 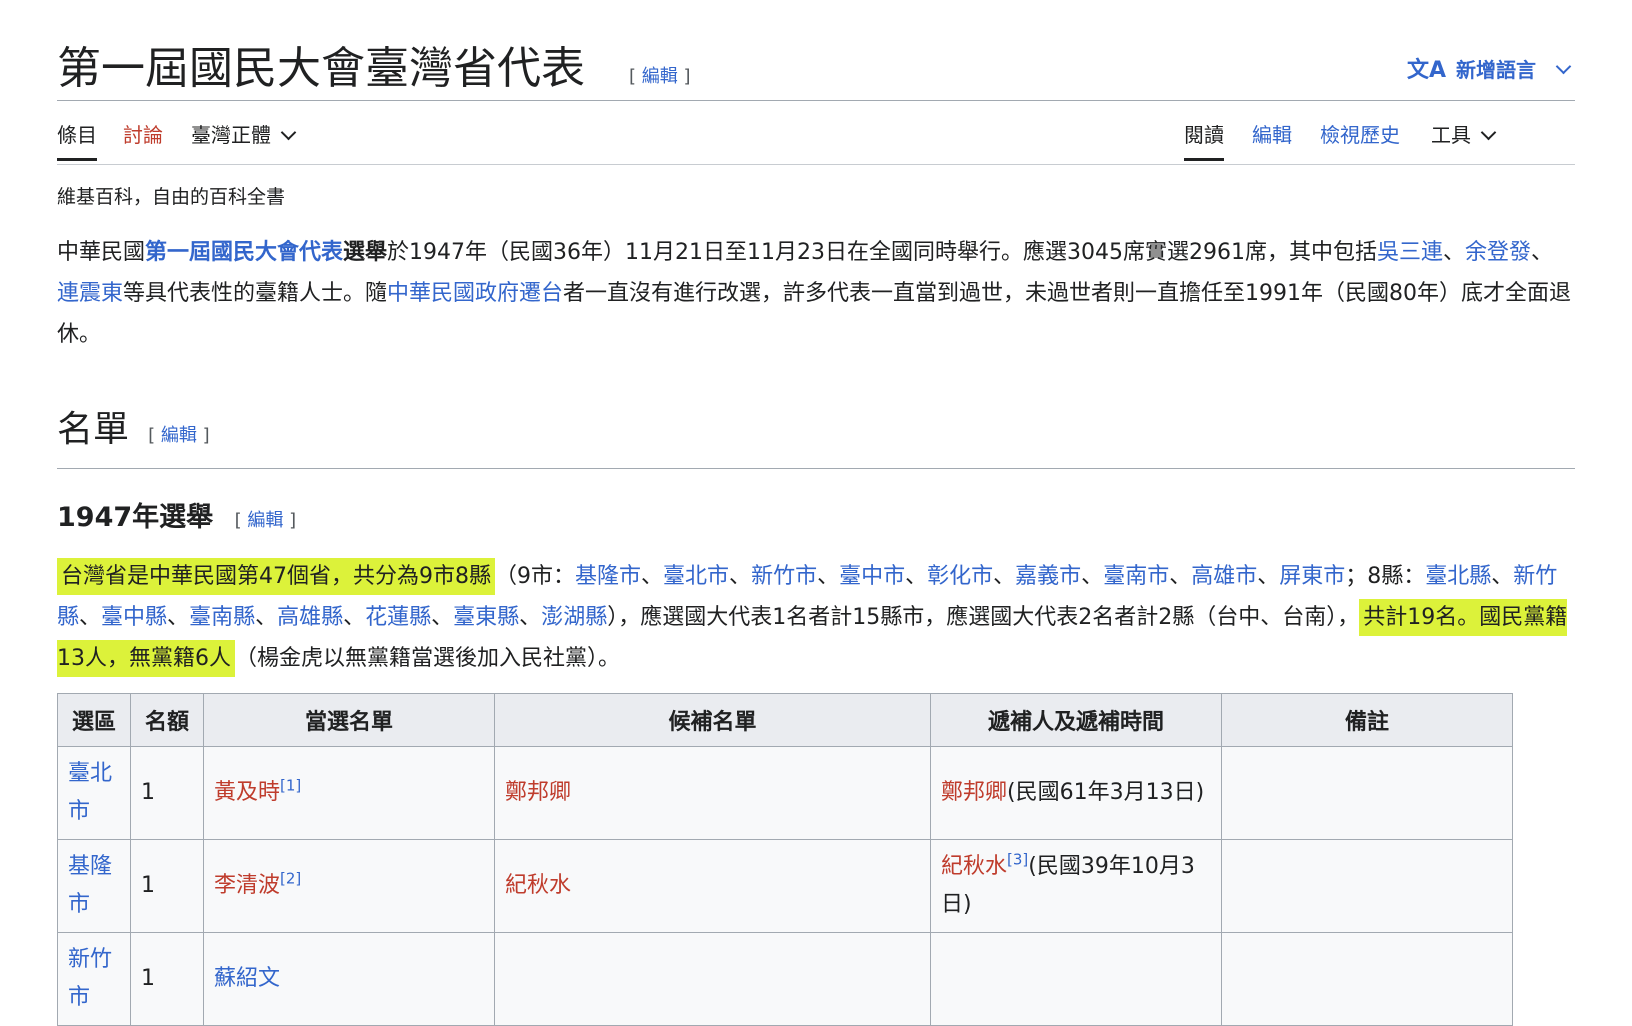 I want to click on link-roc-government-retreat: 中華民國政府遷台, so click(x=475, y=293).